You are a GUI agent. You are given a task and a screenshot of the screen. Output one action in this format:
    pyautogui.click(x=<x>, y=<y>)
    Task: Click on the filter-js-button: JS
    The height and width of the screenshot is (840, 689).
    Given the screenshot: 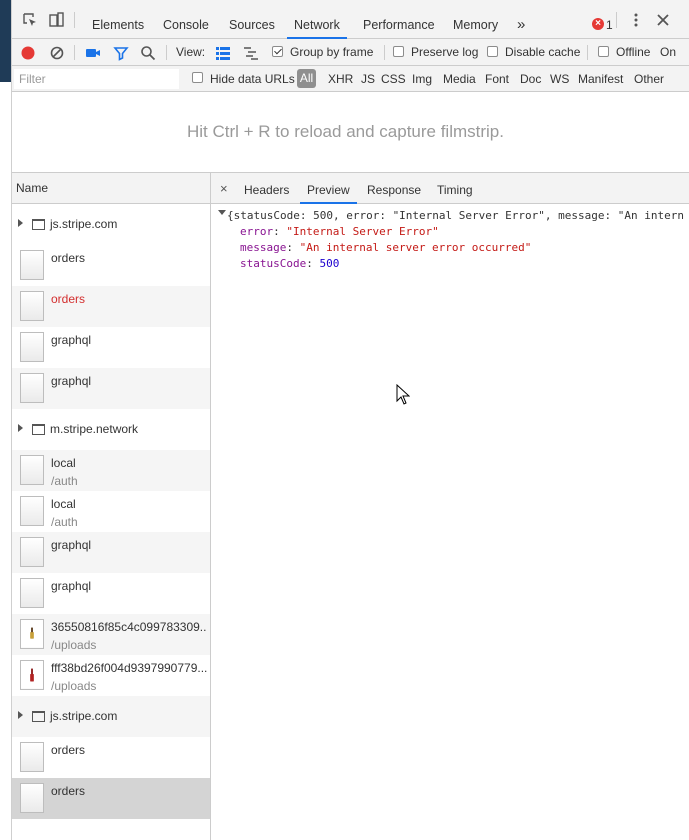 What is the action you would take?
    pyautogui.click(x=368, y=79)
    